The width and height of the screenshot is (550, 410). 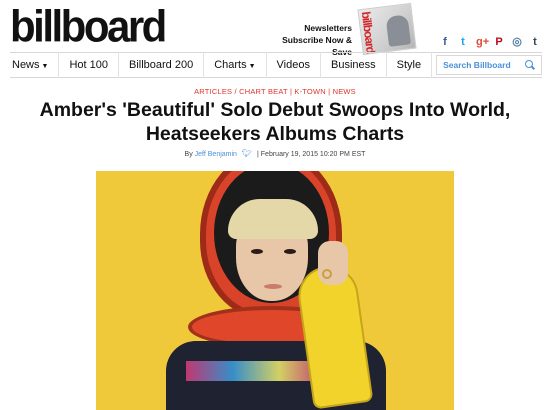 I want to click on search-icon, so click(x=530, y=65).